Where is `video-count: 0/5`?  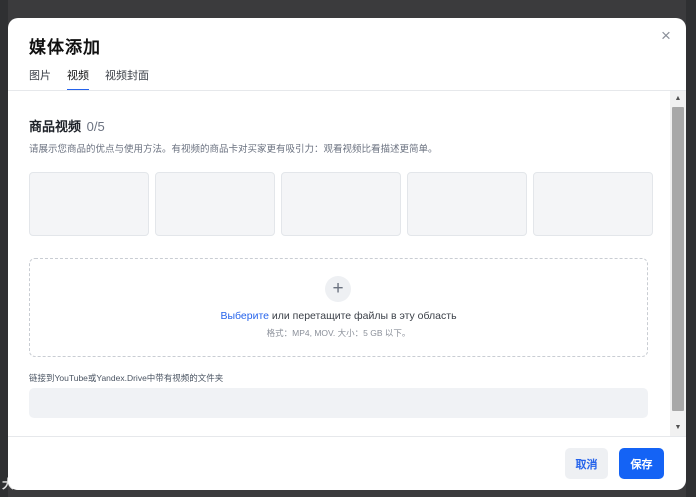
video-count: 0/5 is located at coordinates (95, 126).